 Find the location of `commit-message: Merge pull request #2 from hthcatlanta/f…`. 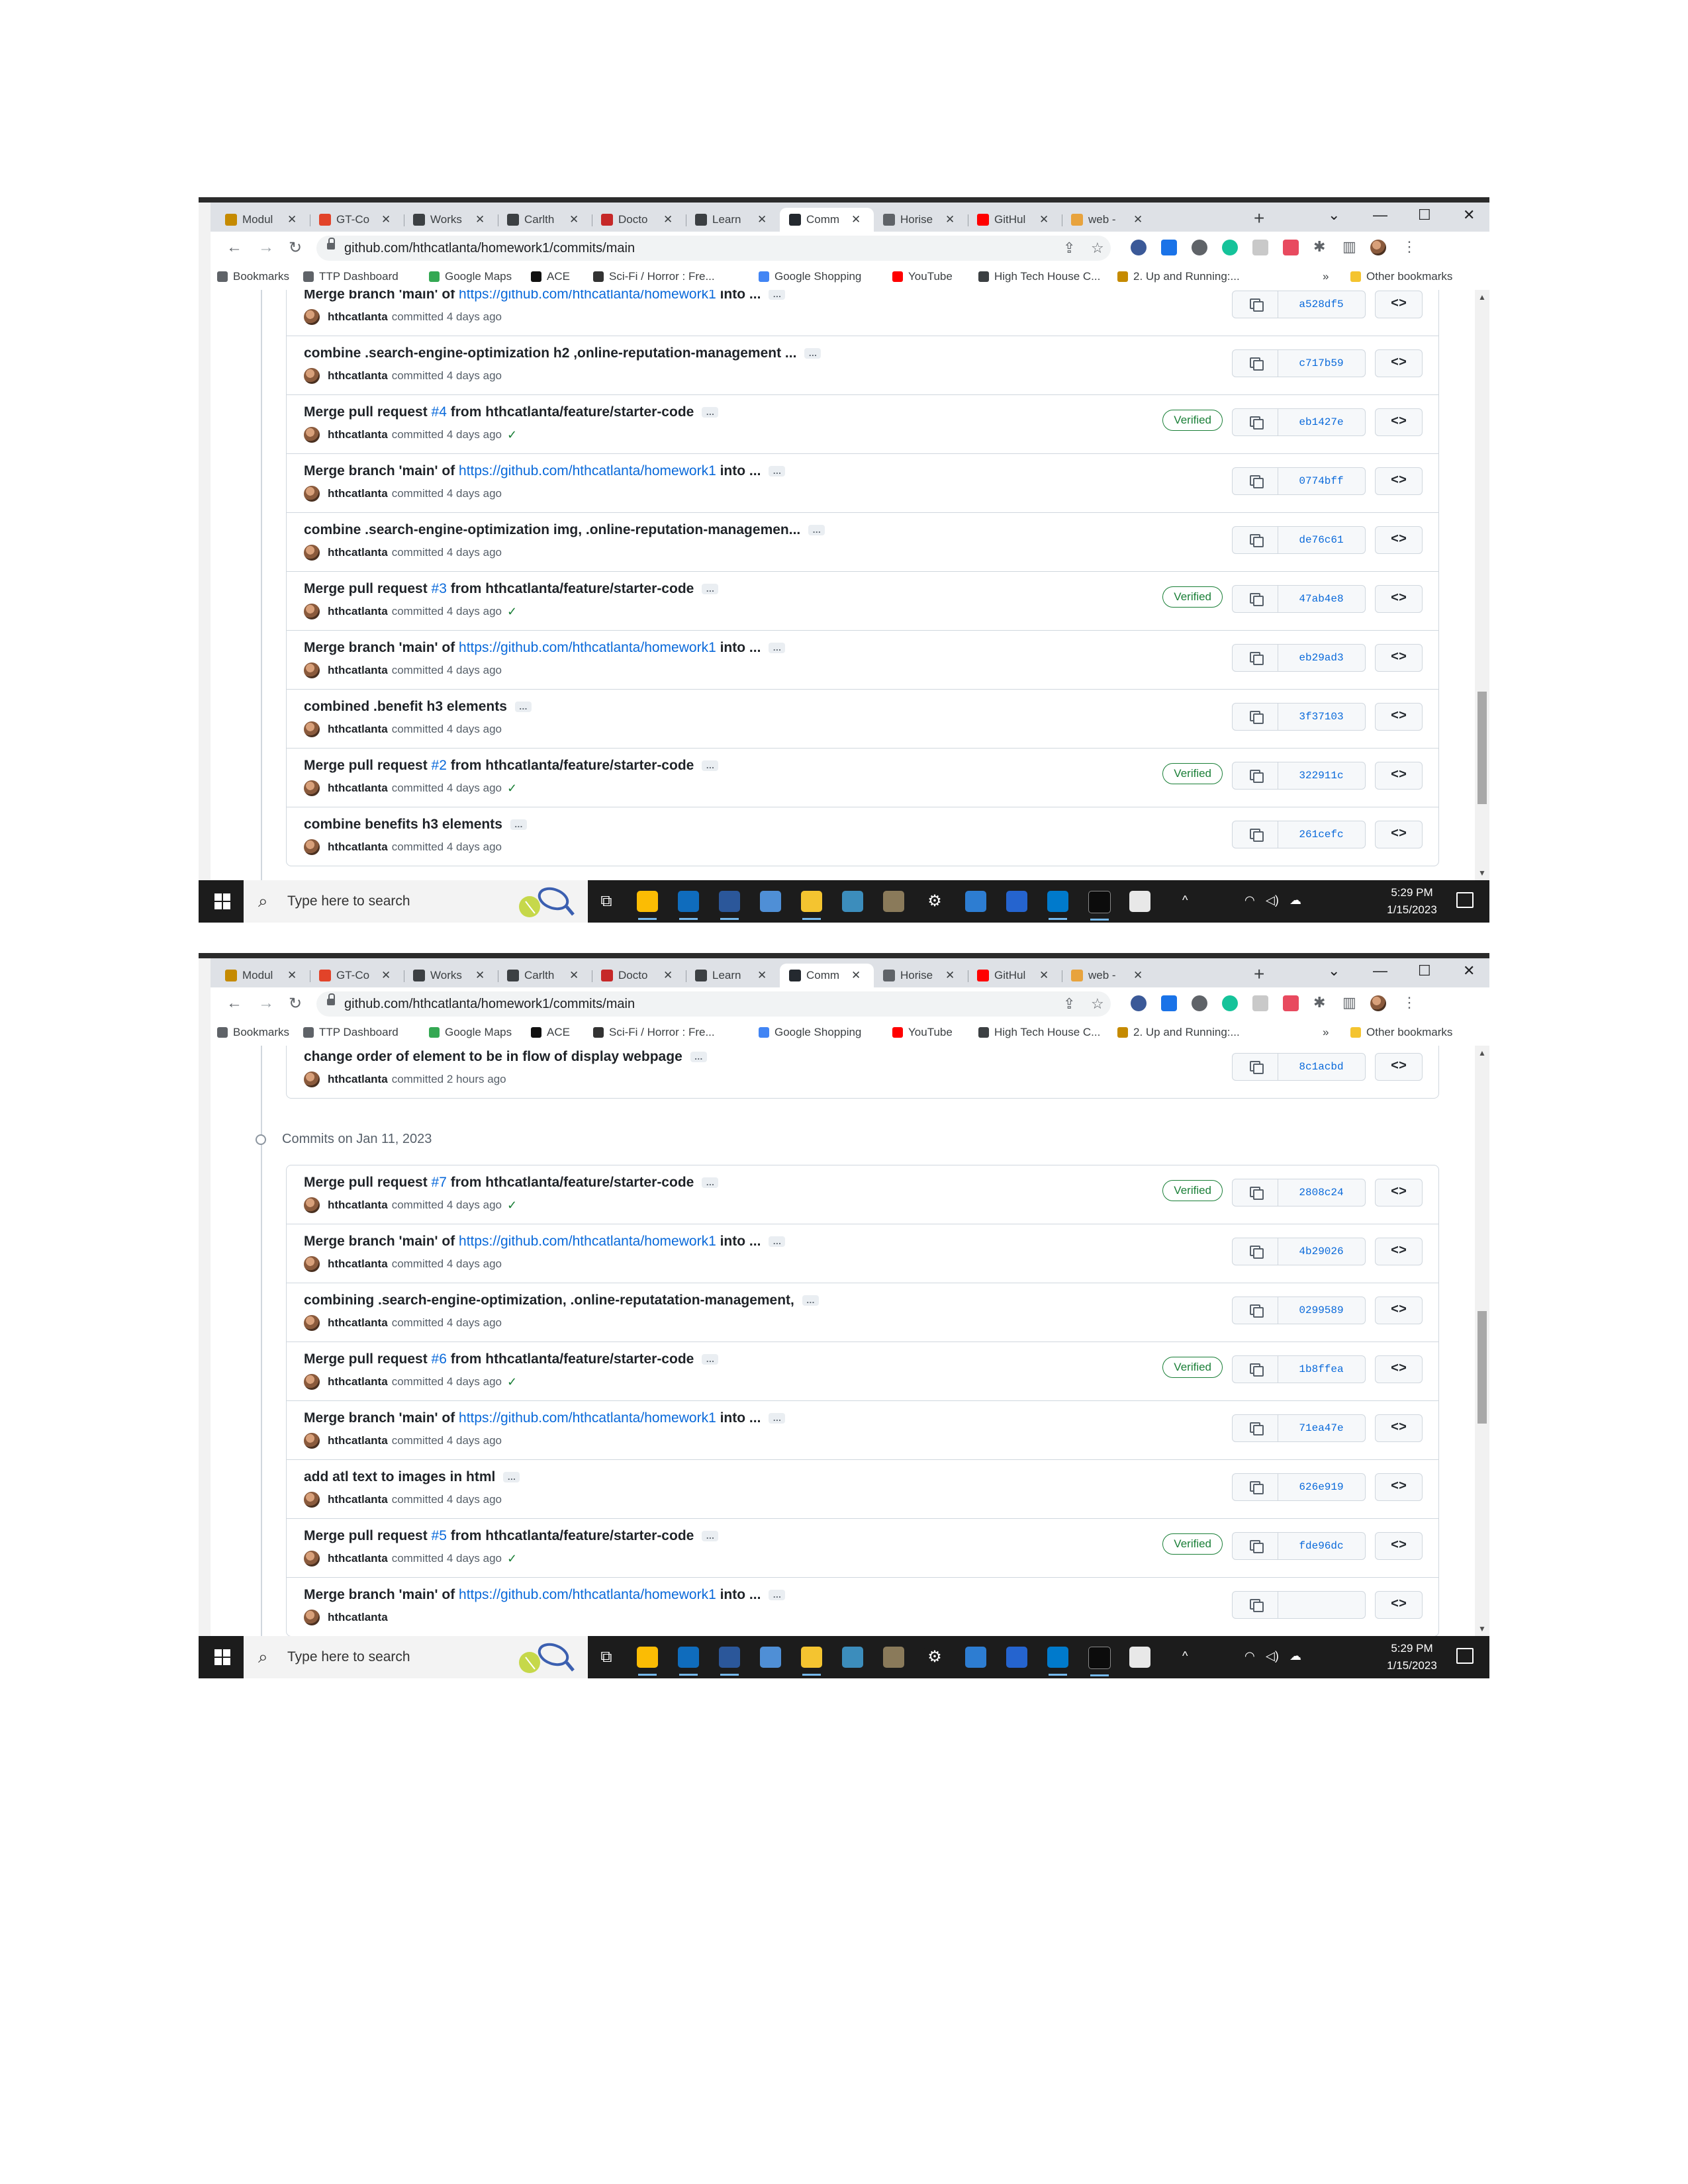

commit-message: Merge pull request #2 from hthcatlanta/f… is located at coordinates (511, 766).